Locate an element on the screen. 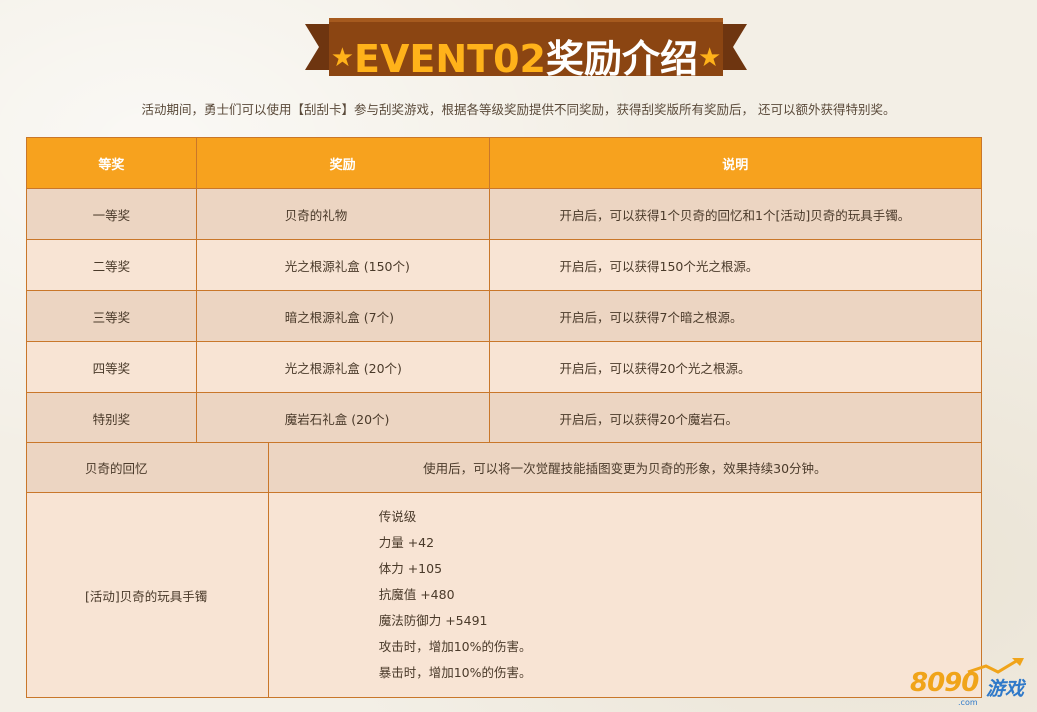 This screenshot has width=1037, height=712. star-right-icon: ★ is located at coordinates (709, 58).